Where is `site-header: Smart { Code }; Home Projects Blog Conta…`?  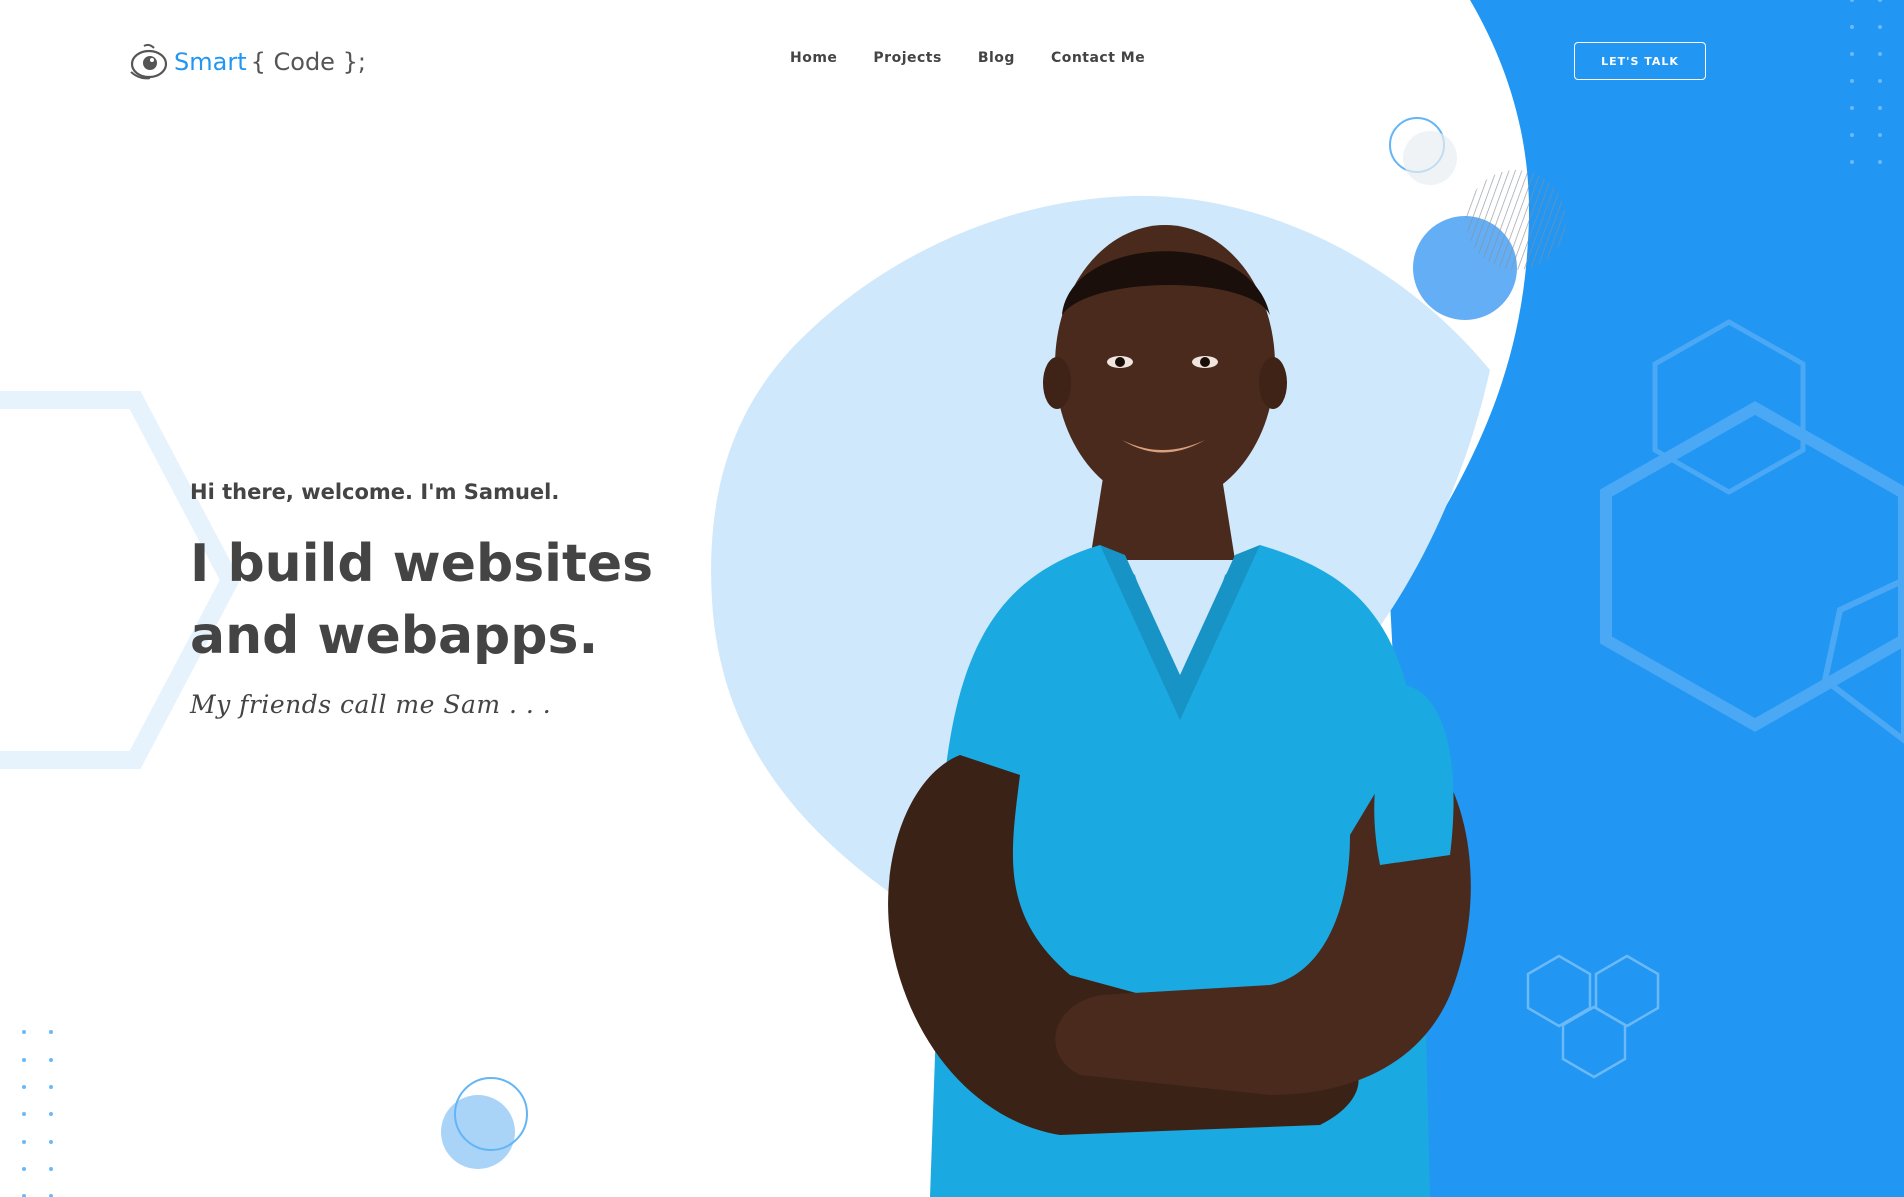 site-header: Smart { Code }; Home Projects Blog Conta… is located at coordinates (952, 62).